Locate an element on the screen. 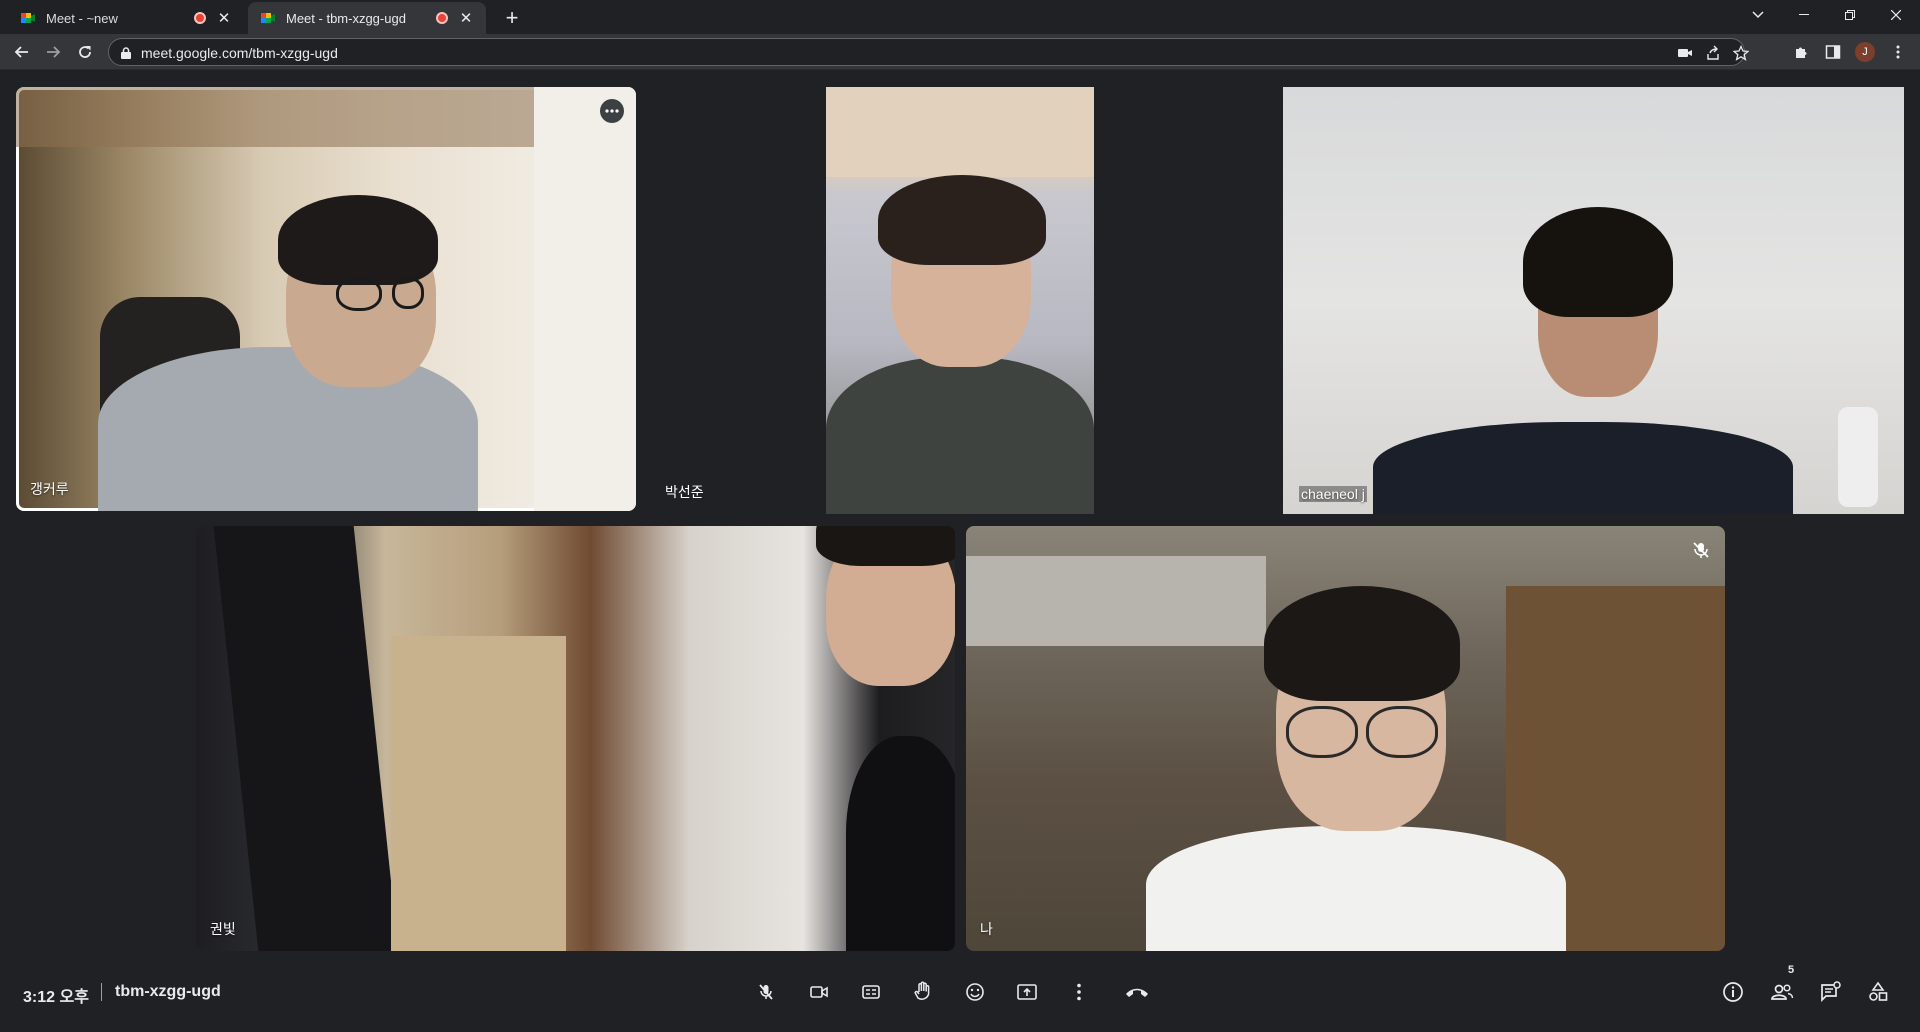  present-screen-button is located at coordinates (1027, 992).